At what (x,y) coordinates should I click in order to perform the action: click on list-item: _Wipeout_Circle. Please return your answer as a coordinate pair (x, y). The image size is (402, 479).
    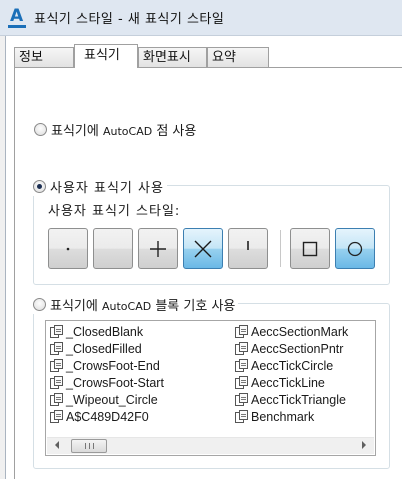
    Looking at the image, I should click on (106, 399).